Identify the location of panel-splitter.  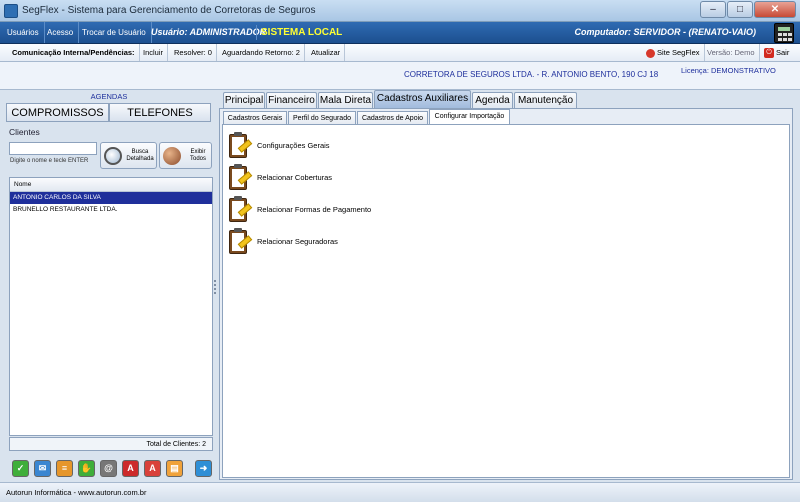
(215, 285).